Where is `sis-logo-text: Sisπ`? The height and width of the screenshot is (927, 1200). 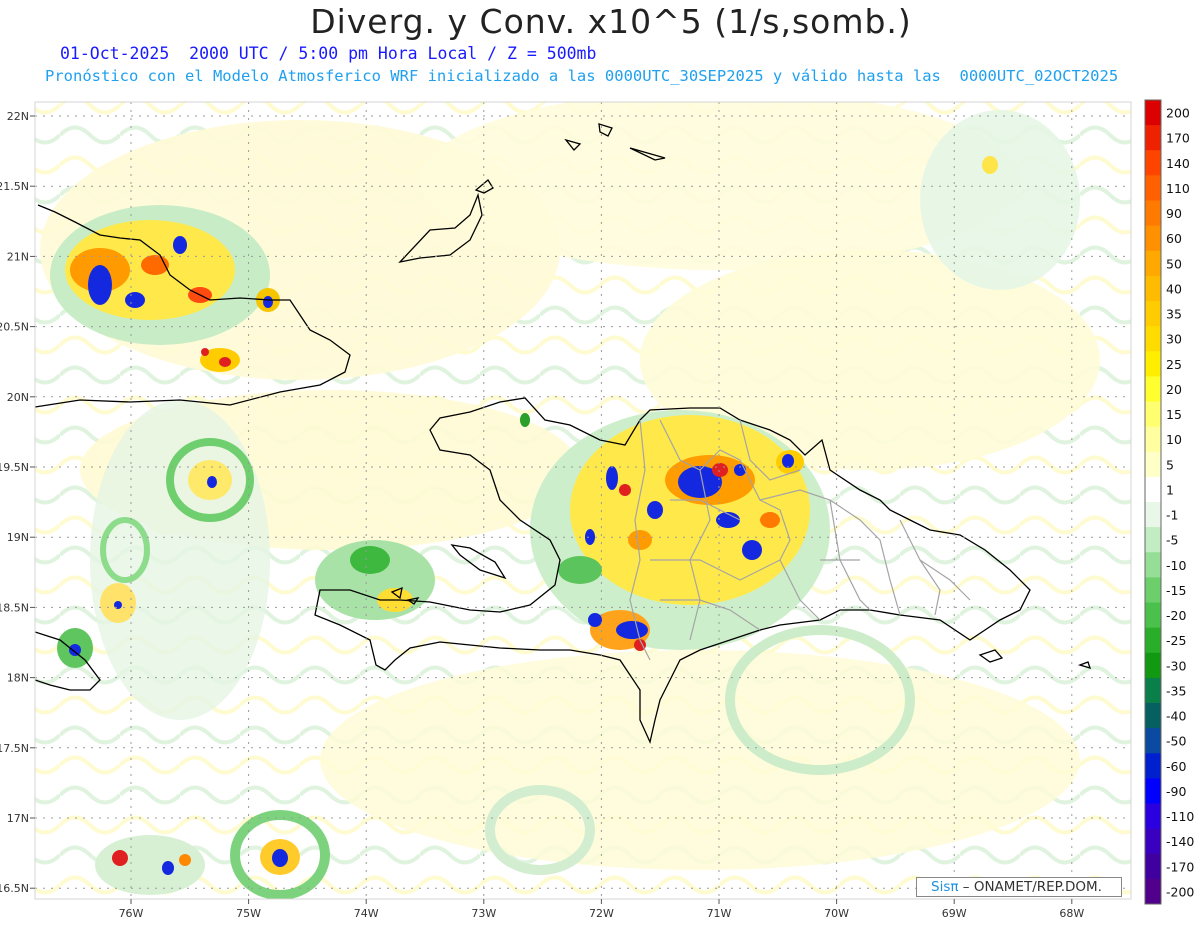 sis-logo-text: Sisπ is located at coordinates (945, 887).